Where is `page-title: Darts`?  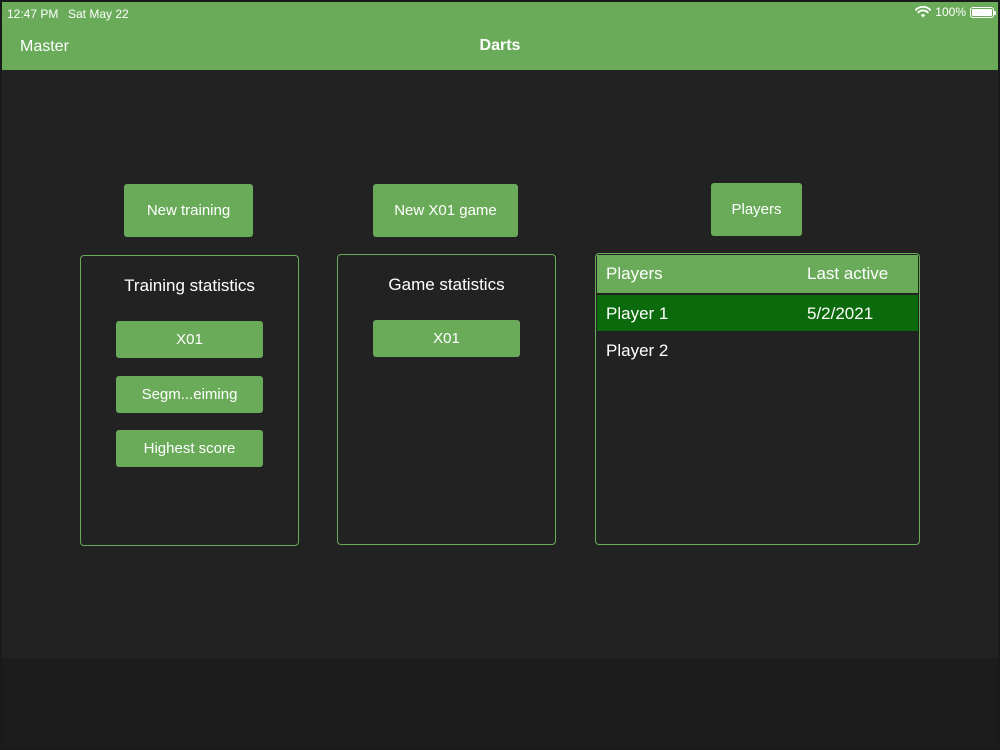 page-title: Darts is located at coordinates (500, 45).